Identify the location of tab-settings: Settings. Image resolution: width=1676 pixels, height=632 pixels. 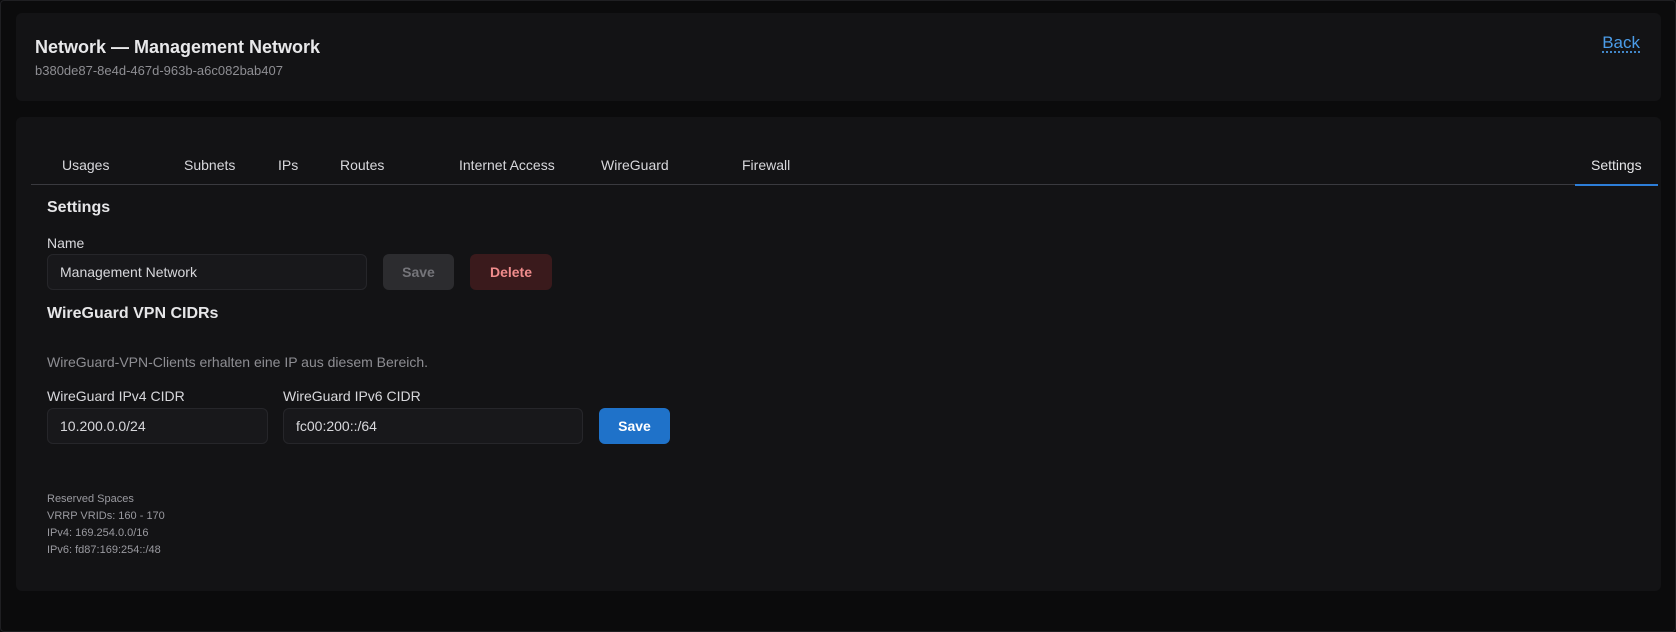
(1616, 169).